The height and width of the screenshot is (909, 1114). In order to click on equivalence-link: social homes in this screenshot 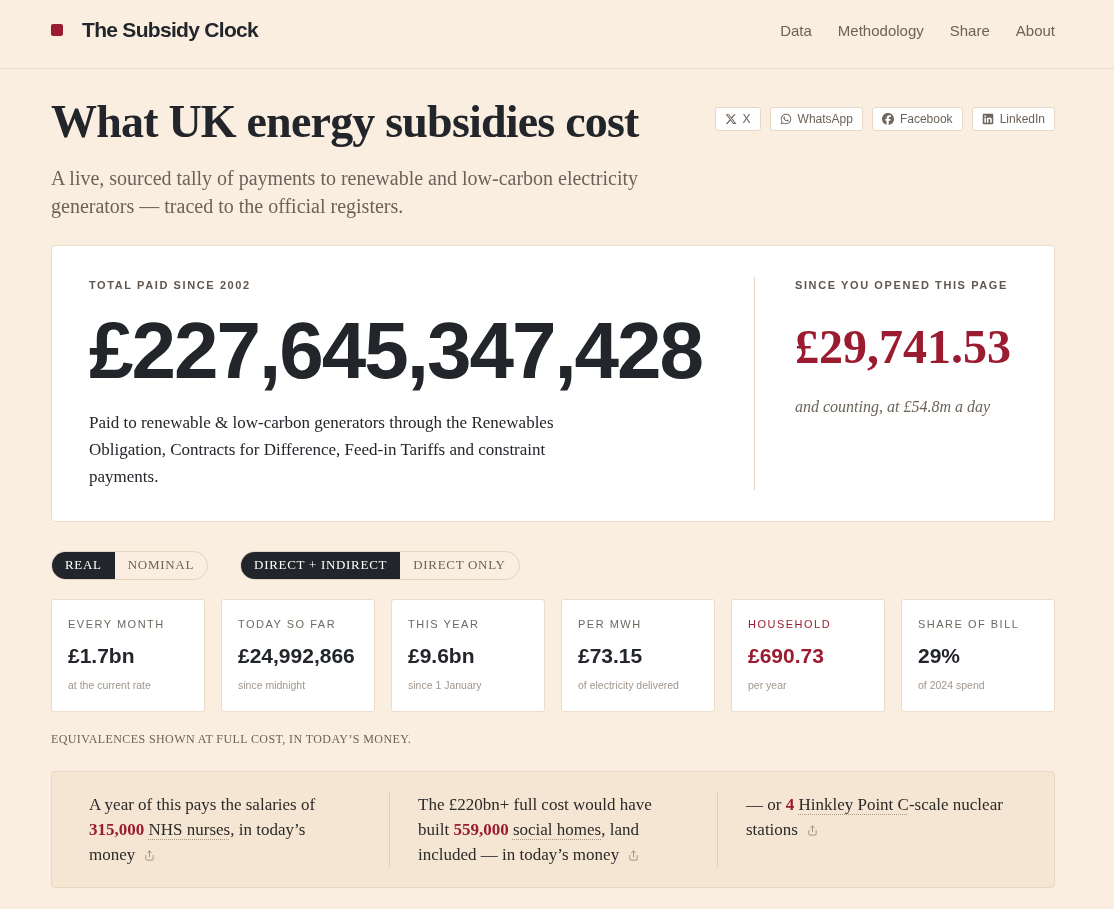, I will do `click(557, 829)`.